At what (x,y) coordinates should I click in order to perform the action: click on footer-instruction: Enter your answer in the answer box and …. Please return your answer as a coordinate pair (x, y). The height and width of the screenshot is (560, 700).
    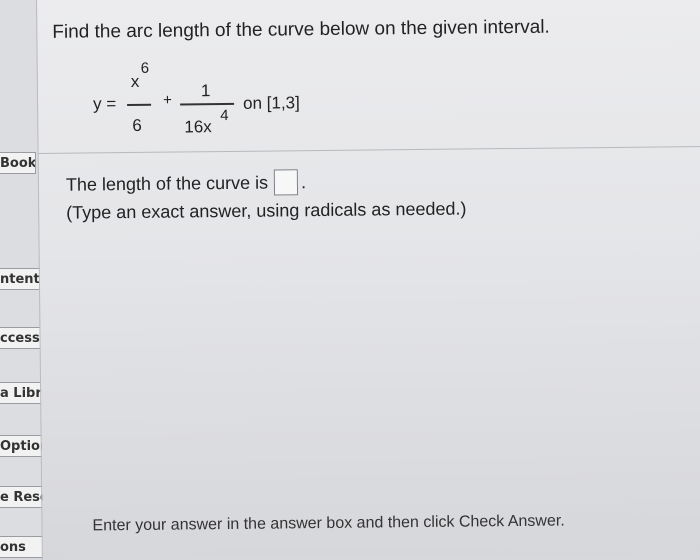
    Looking at the image, I should click on (328, 523).